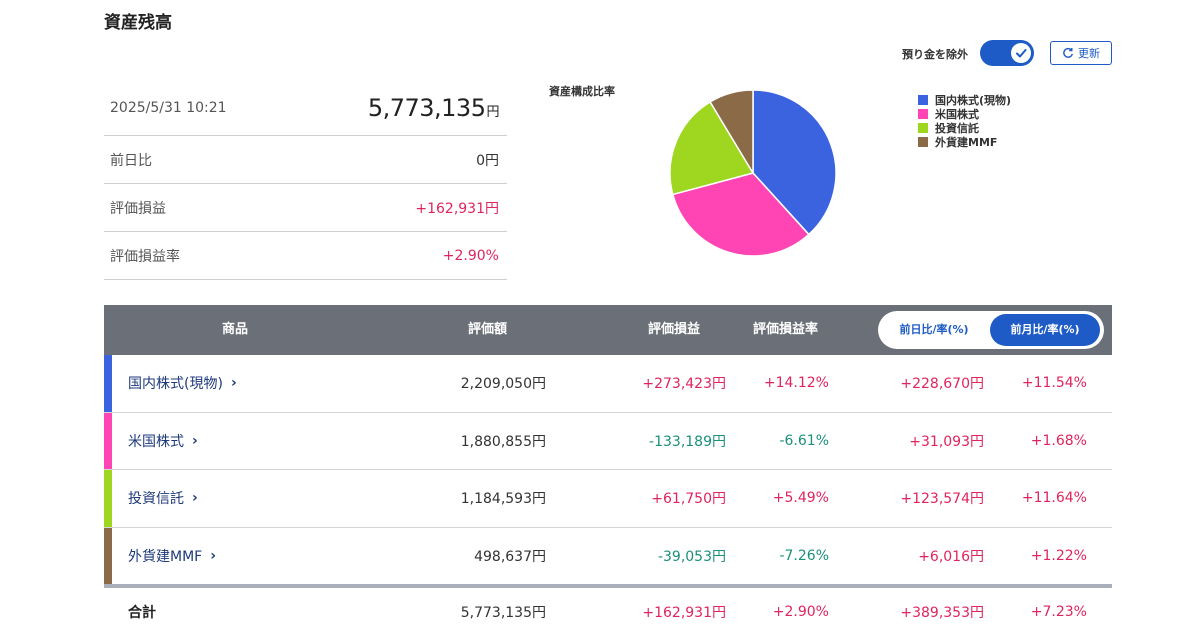 The image size is (1200, 636). What do you see at coordinates (168, 107) in the screenshot?
I see `summary-datetime: 2025/5/31 10:21` at bounding box center [168, 107].